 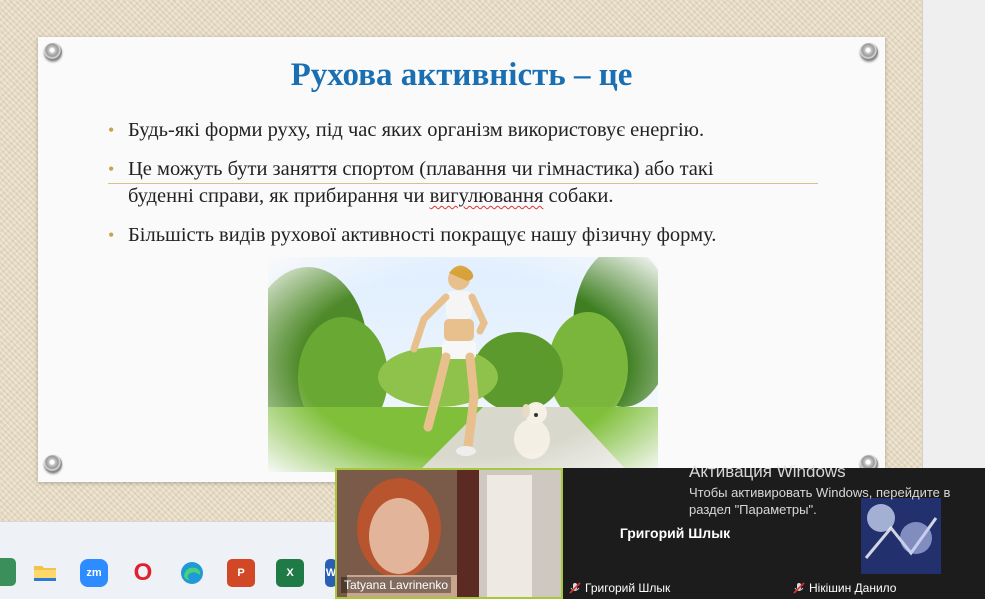 I want to click on participant-name-label: Григорий Шлык, so click(x=619, y=588).